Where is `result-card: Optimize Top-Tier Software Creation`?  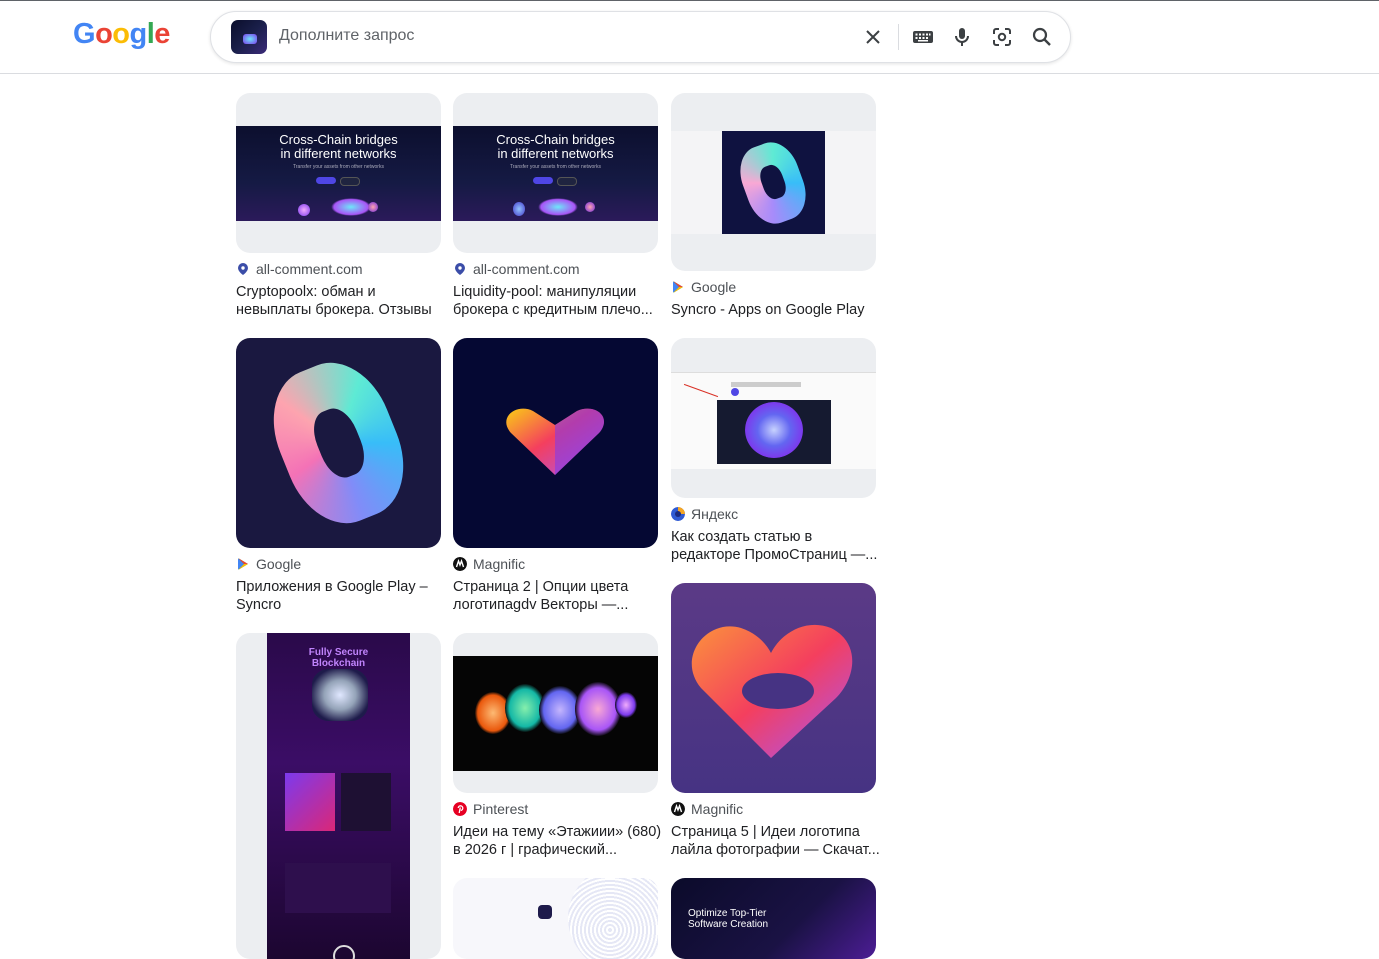
result-card: Optimize Top-Tier Software Creation is located at coordinates (773, 918).